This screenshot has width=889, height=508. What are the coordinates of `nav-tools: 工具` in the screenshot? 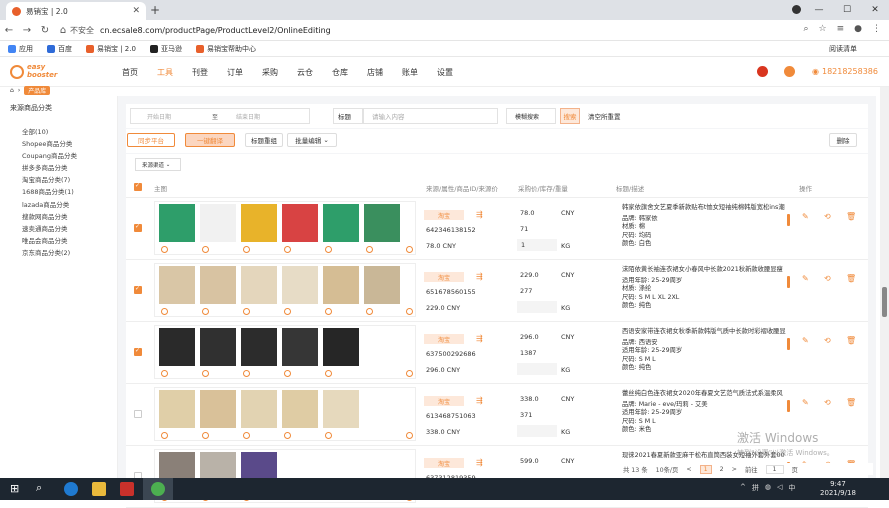 It's located at (174, 72).